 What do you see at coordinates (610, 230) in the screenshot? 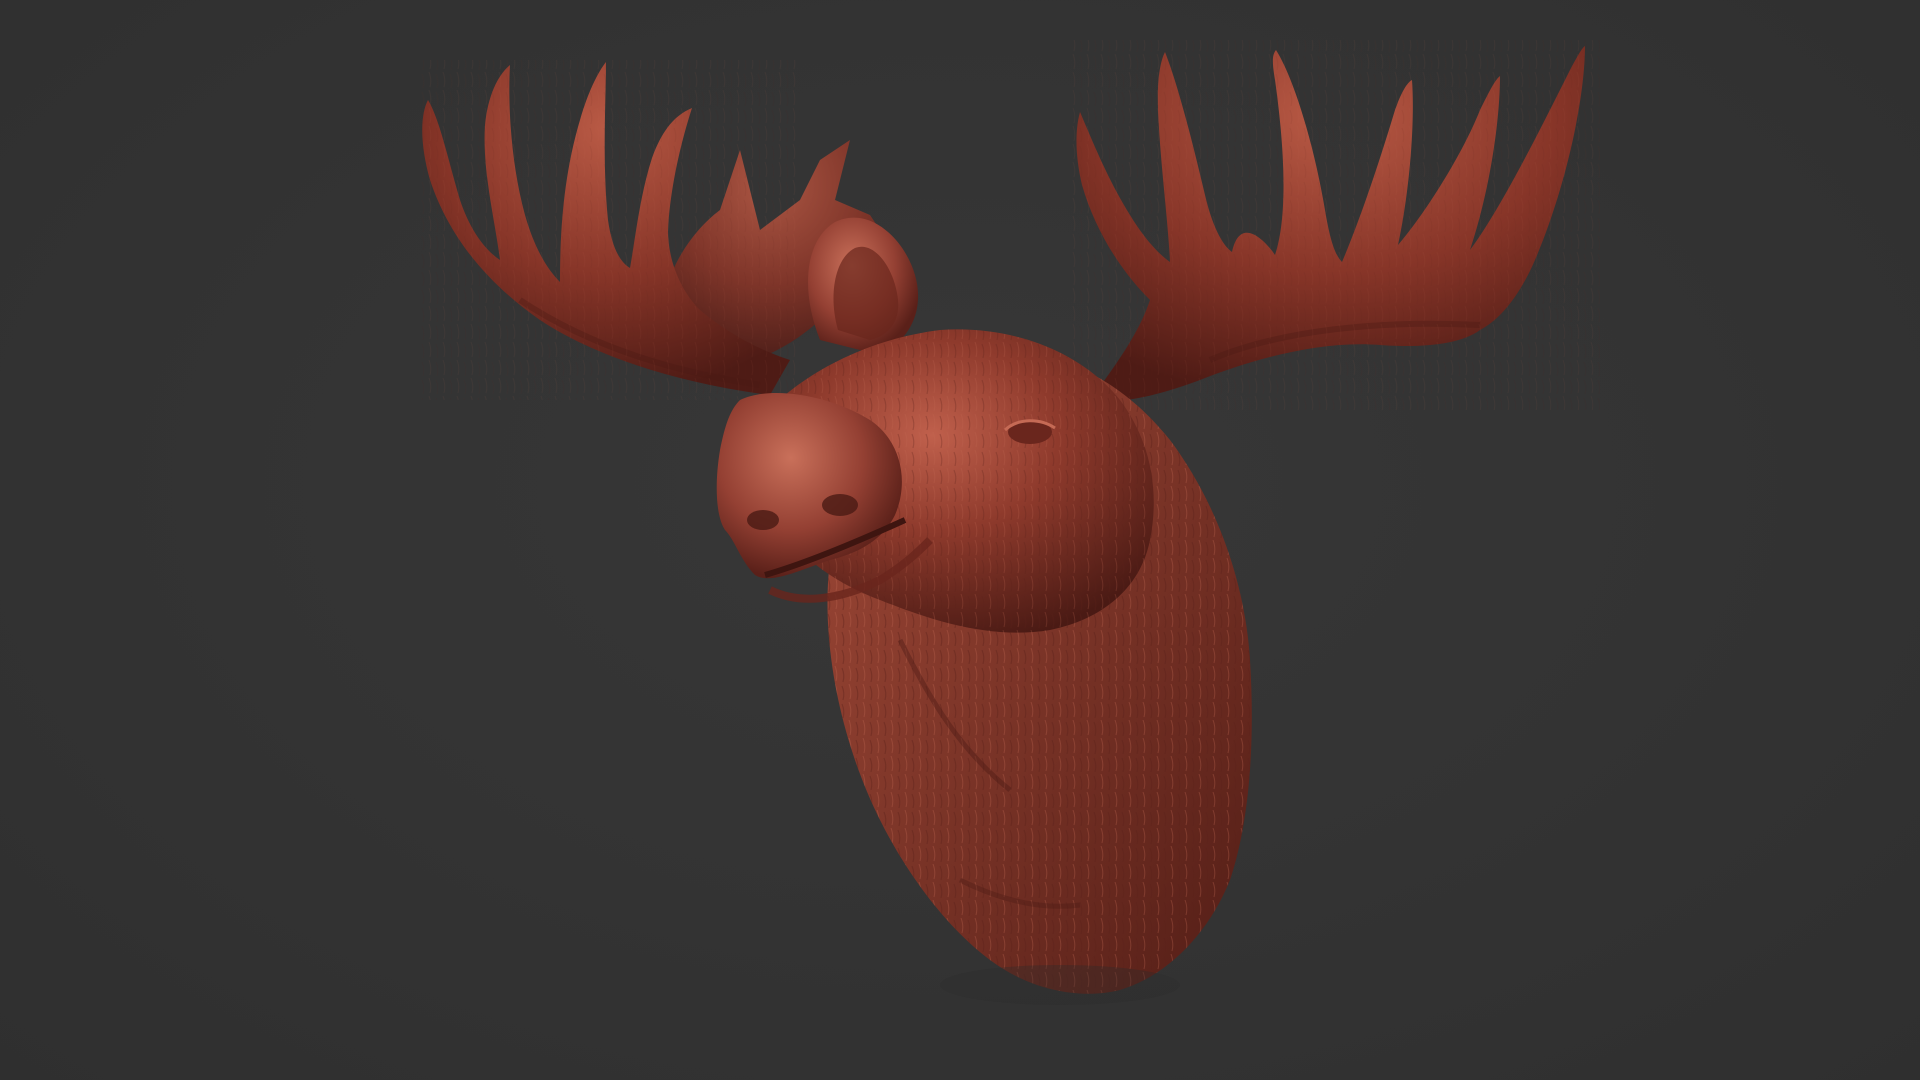
I see `left-antler` at bounding box center [610, 230].